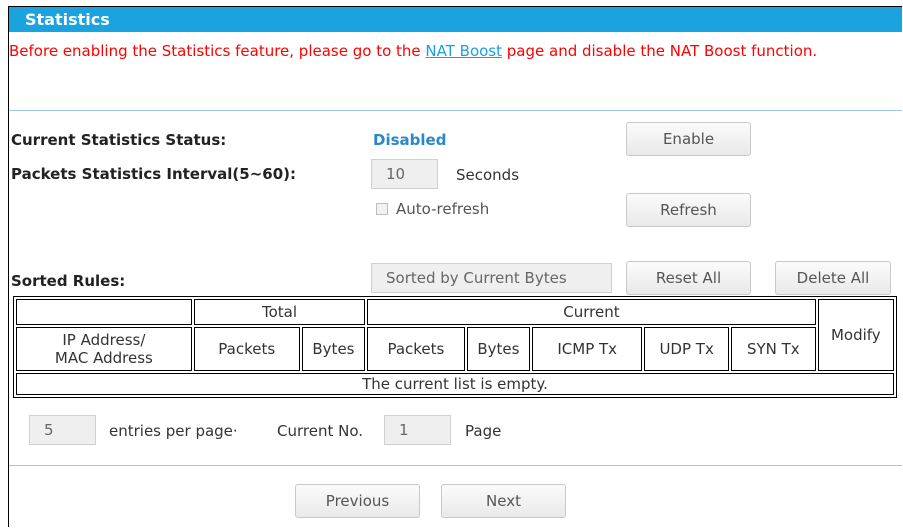 The height and width of the screenshot is (528, 903). Describe the element at coordinates (503, 501) in the screenshot. I see `next-button: Next` at that location.